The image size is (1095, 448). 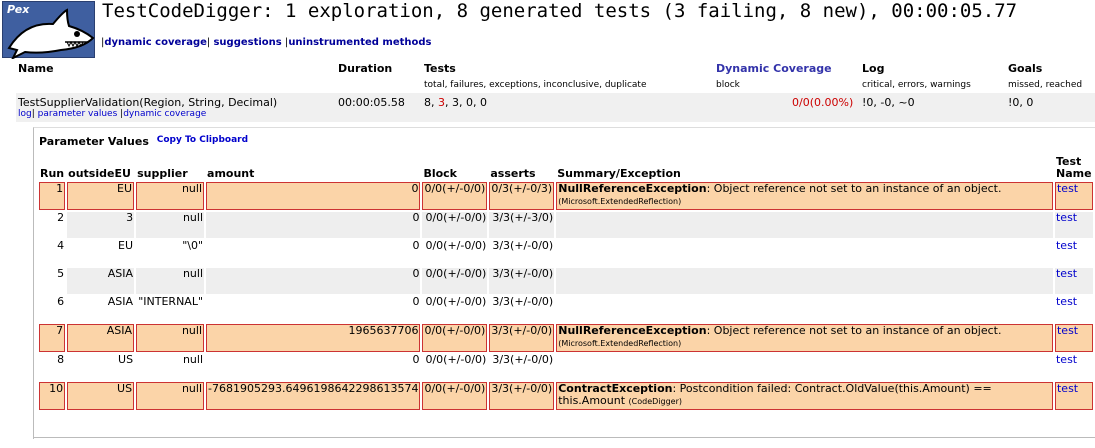 I want to click on run-cell: 5, so click(x=52, y=281).